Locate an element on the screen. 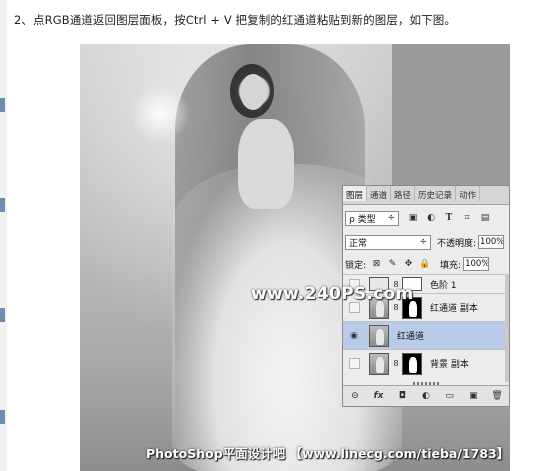  visibility-toggle is located at coordinates (354, 363).